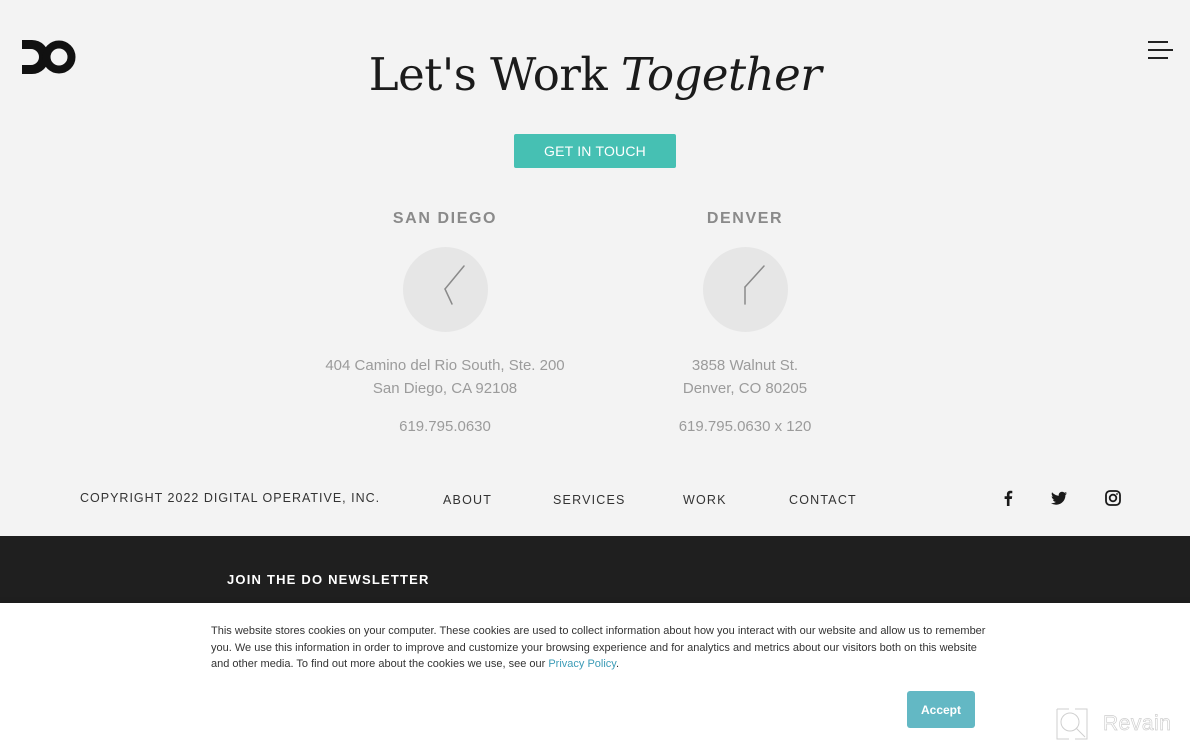 The width and height of the screenshot is (1190, 753). I want to click on revain-watermark: Revain, so click(1113, 724).